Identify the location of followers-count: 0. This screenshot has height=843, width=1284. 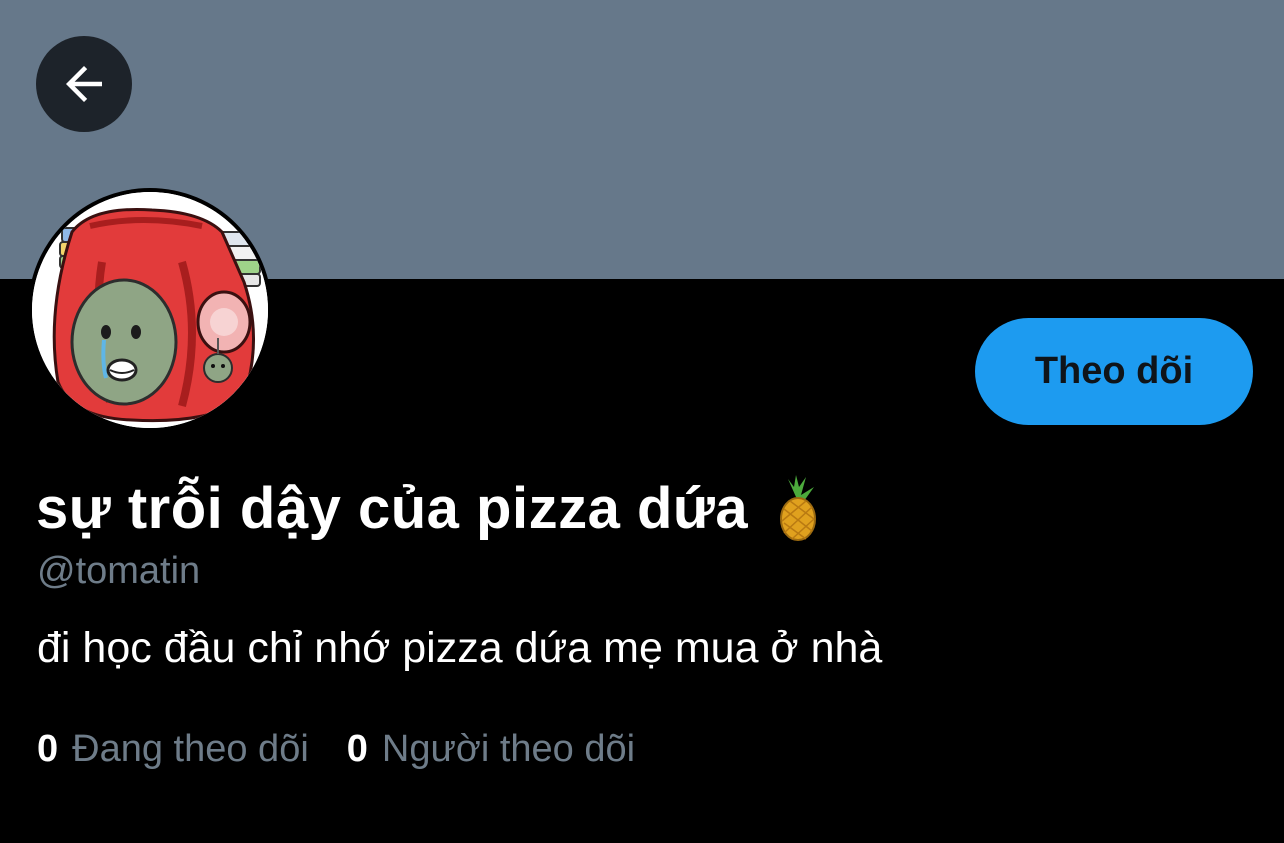
(357, 749).